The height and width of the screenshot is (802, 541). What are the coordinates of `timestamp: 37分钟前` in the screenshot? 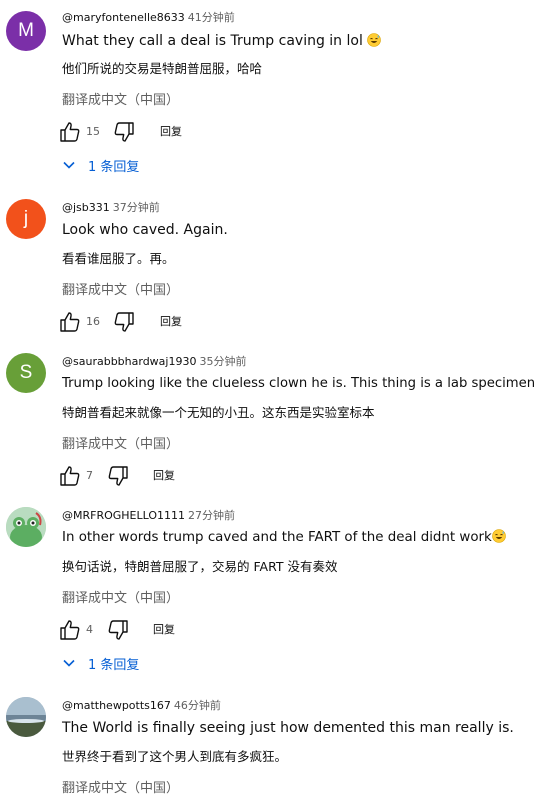 It's located at (136, 207).